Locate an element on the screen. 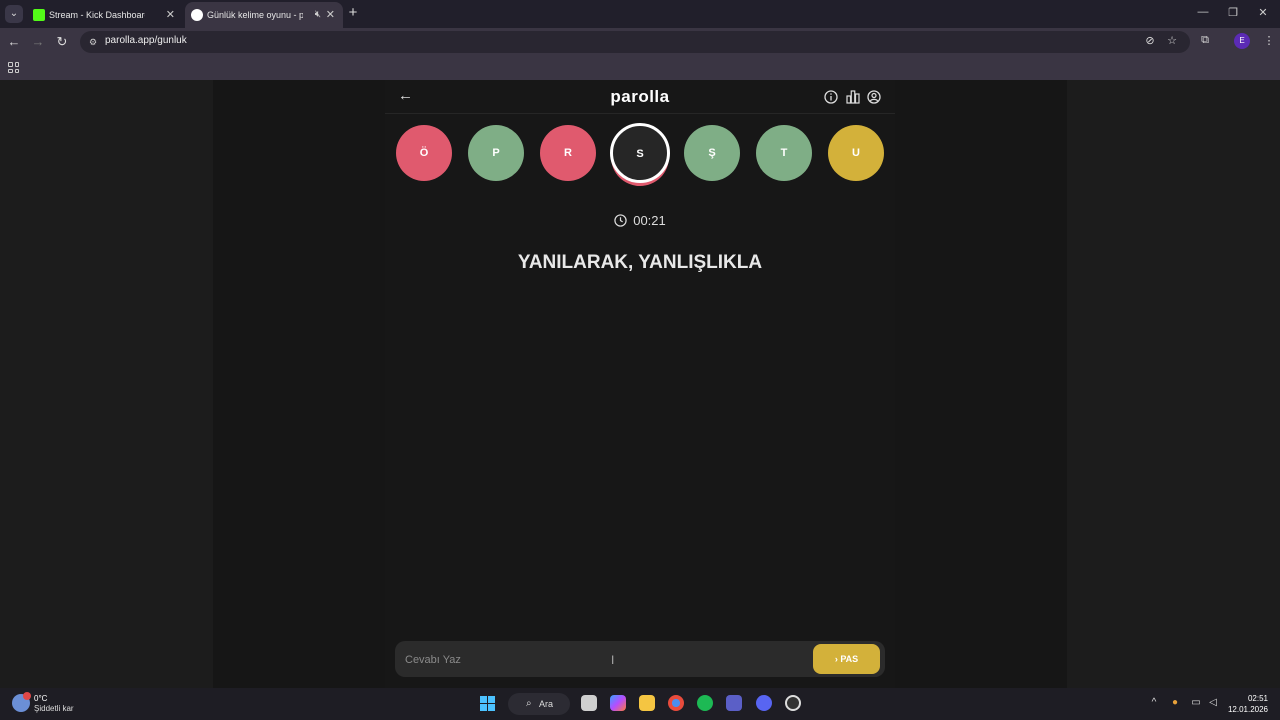 The height and width of the screenshot is (720, 1280). new-tab-button: + is located at coordinates (353, 12).